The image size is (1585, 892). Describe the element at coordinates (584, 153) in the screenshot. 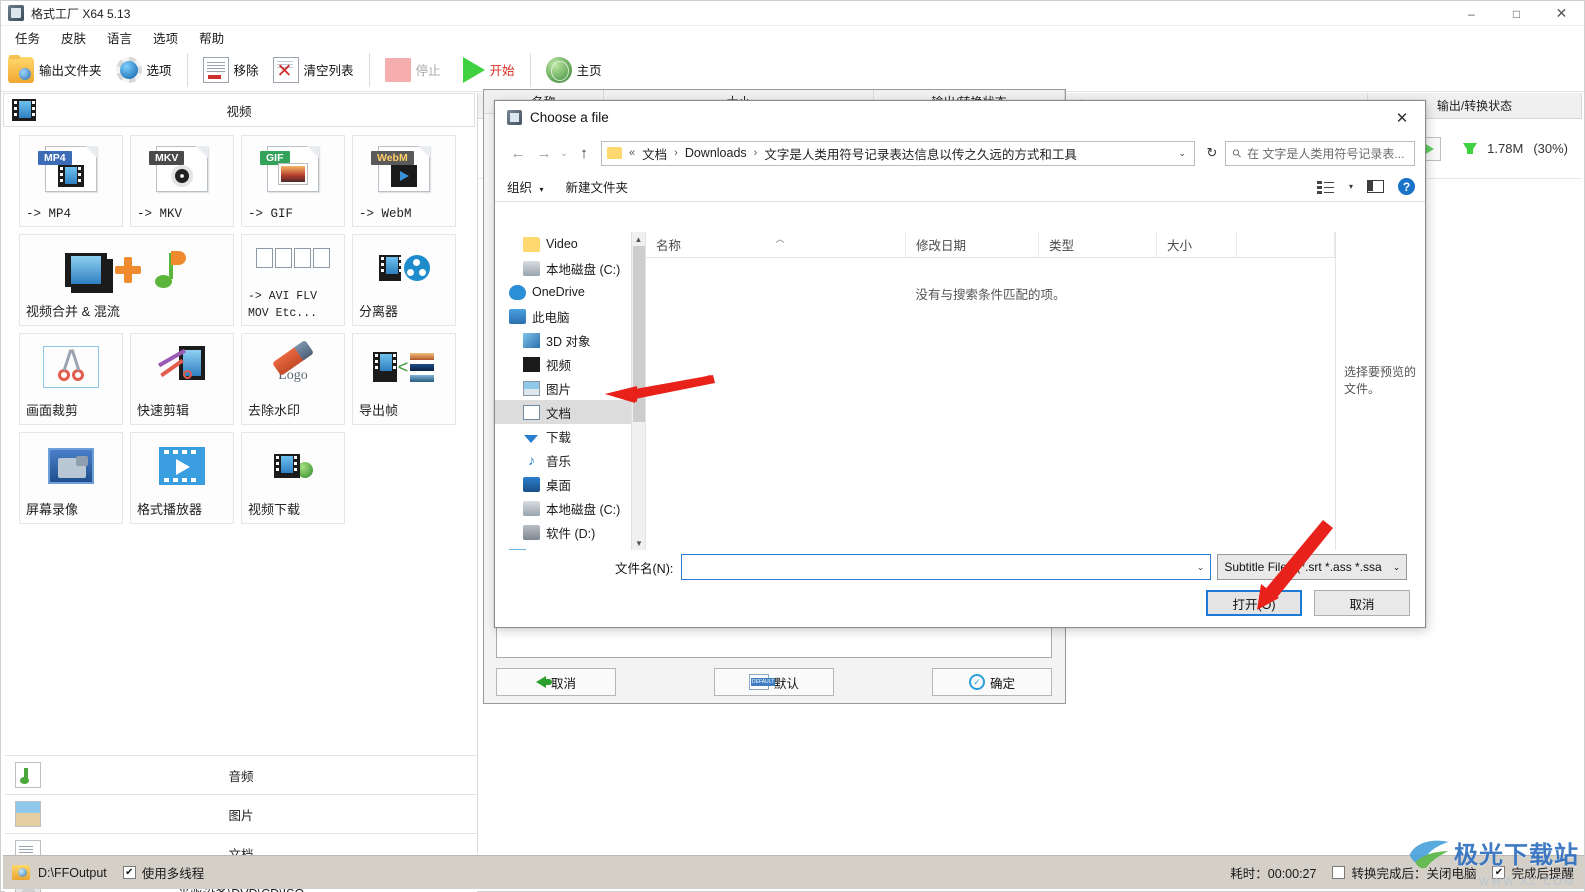

I see `up-button: ↑` at that location.